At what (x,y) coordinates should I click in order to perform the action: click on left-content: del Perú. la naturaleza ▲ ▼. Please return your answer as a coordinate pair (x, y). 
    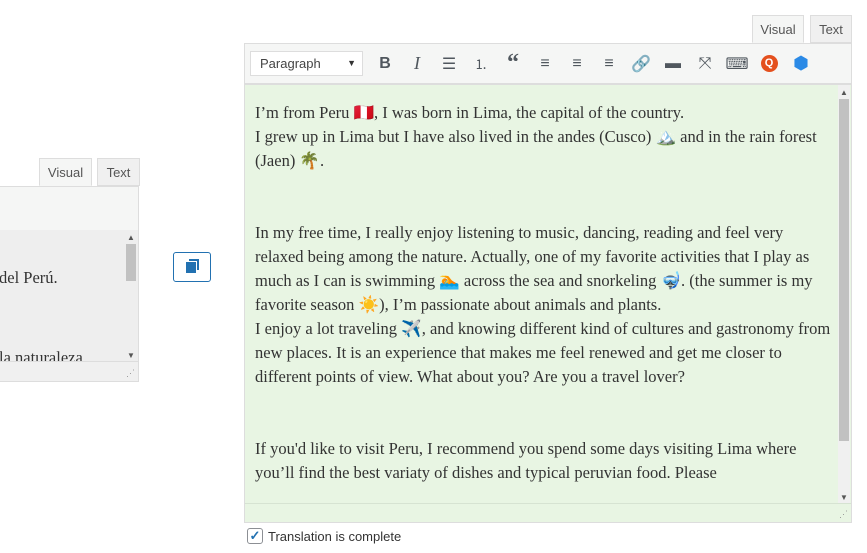
    Looking at the image, I should click on (69, 296).